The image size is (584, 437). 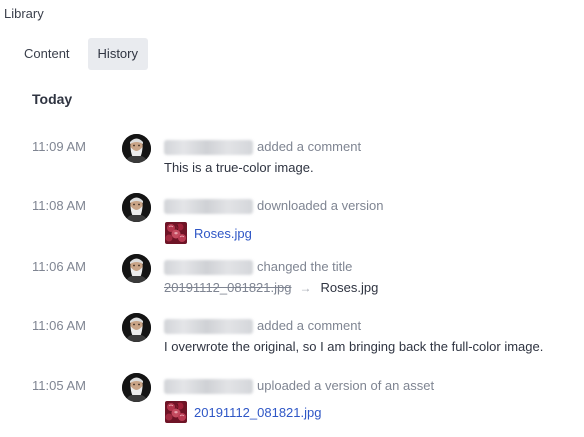 I want to click on breadcrumb: Library, so click(x=24, y=13).